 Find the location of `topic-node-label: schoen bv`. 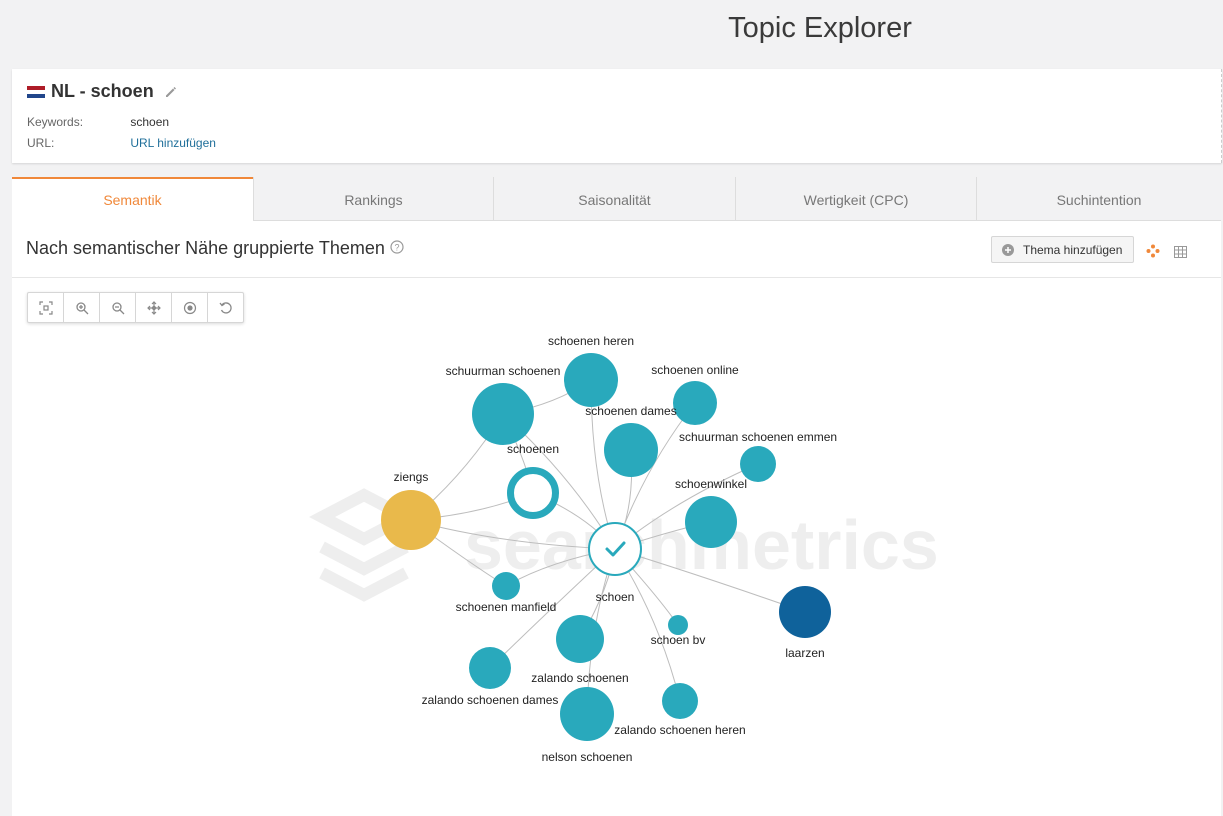

topic-node-label: schoen bv is located at coordinates (678, 640).